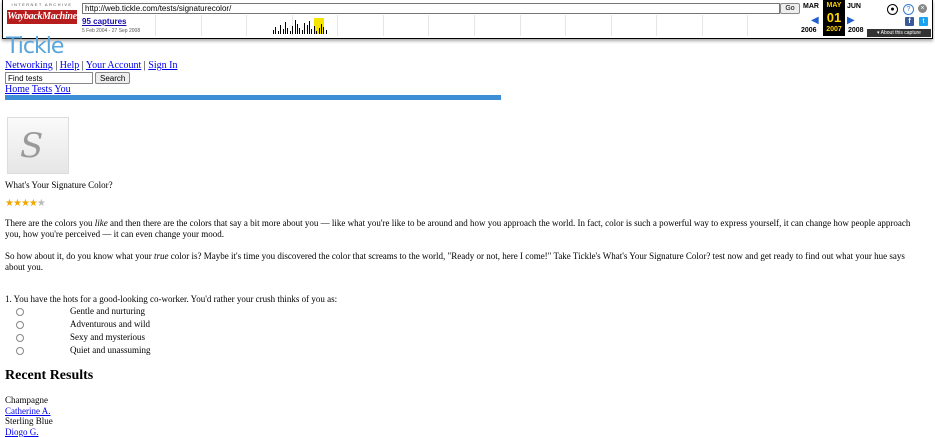 Image resolution: width=935 pixels, height=437 pixels. I want to click on nav-account-link: Your Account, so click(113, 65).